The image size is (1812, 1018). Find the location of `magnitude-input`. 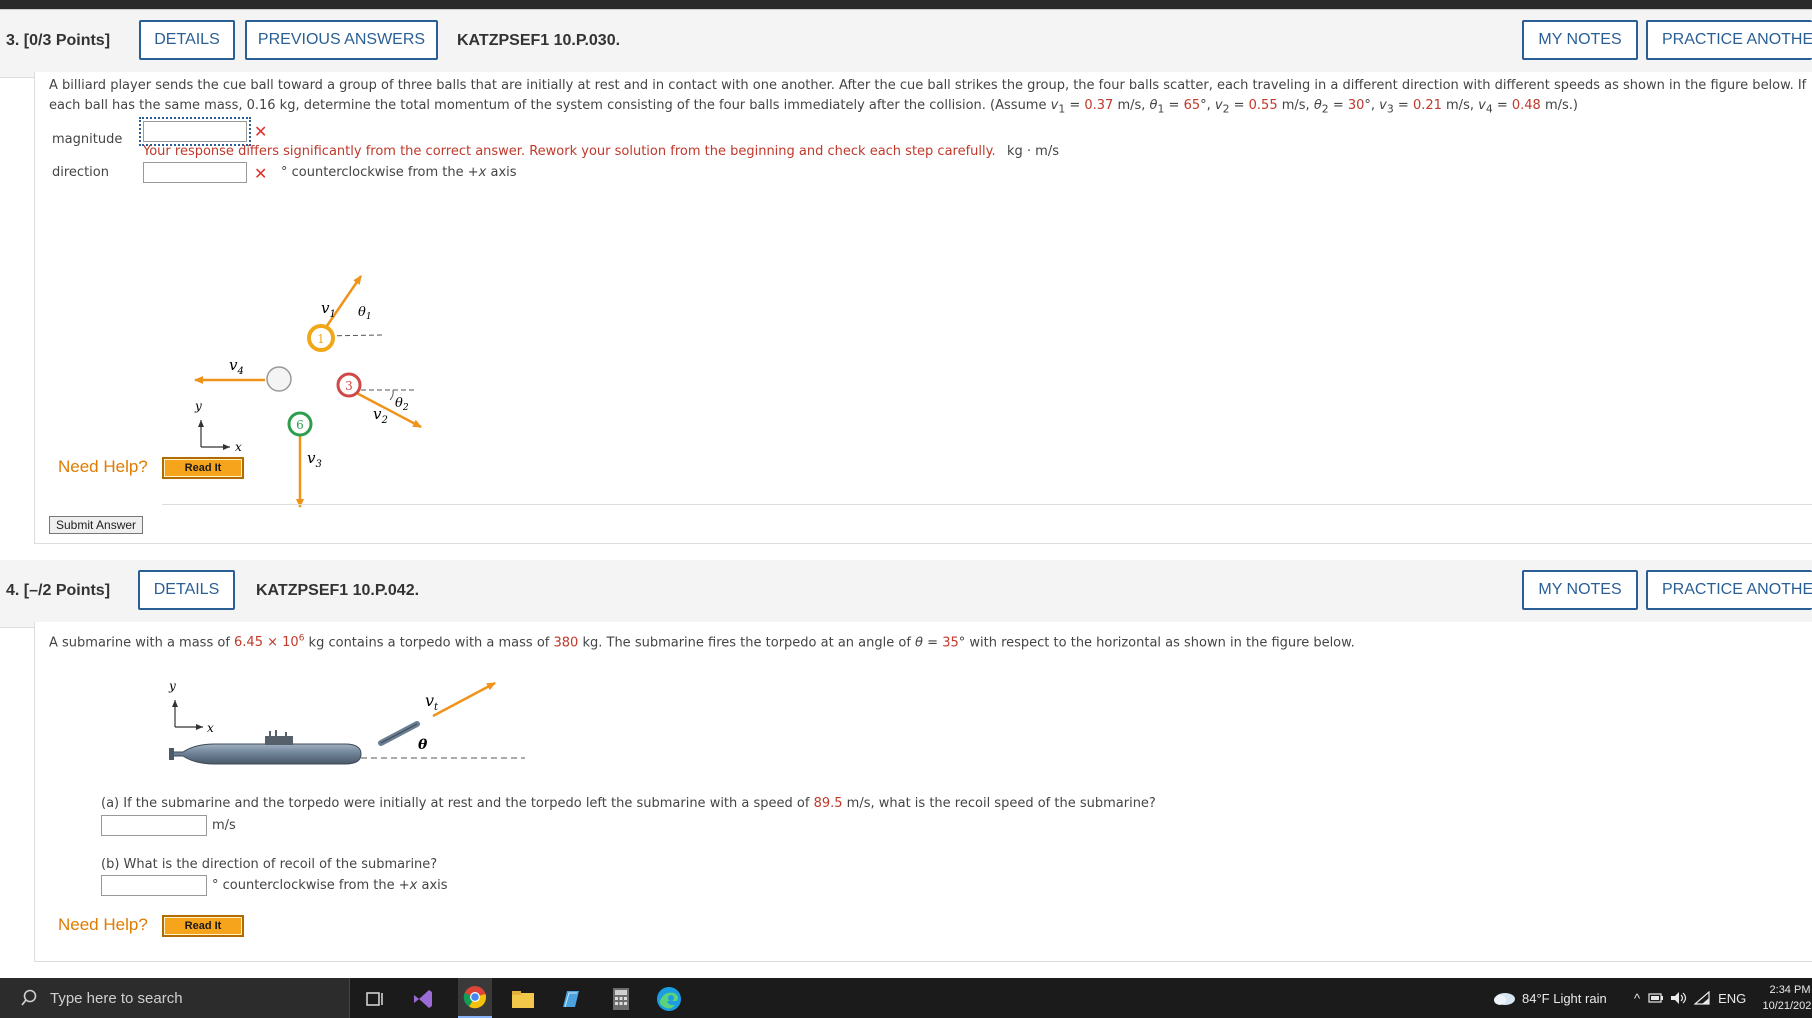

magnitude-input is located at coordinates (195, 131).